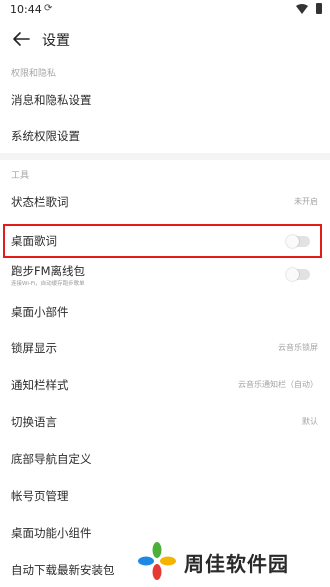 The width and height of the screenshot is (330, 587). I want to click on row-label: 底部导航自定义, so click(51, 459).